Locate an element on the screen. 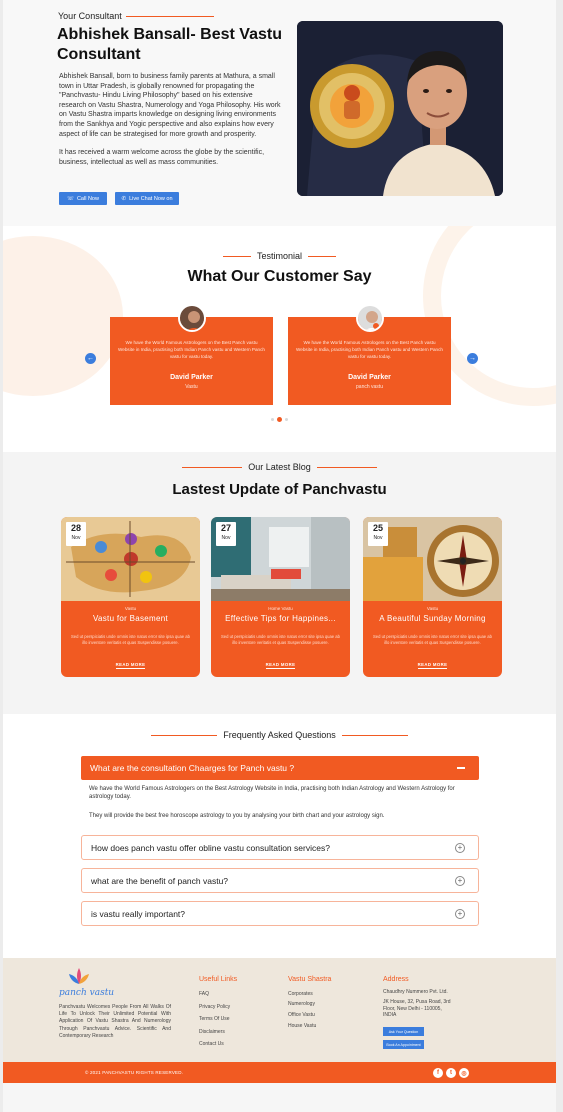  live-chat-label: Live Chat Now on is located at coordinates (151, 198).